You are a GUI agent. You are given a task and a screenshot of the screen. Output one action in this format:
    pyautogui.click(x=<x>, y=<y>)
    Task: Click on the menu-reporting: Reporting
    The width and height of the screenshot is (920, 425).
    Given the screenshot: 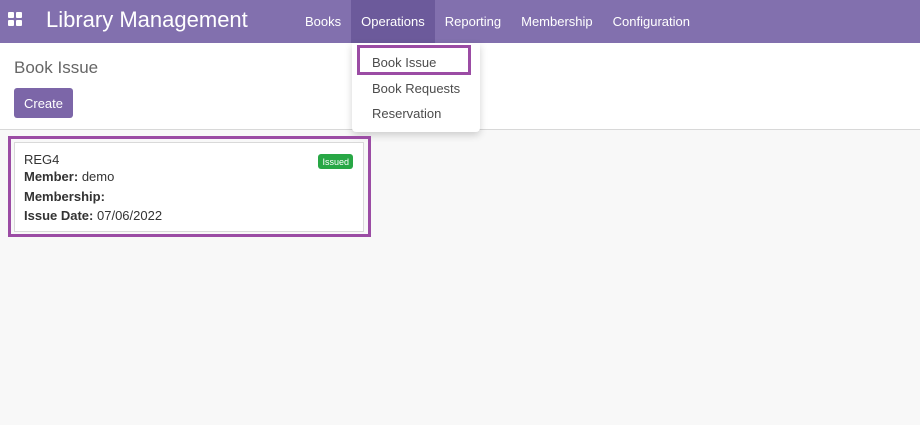 What is the action you would take?
    pyautogui.click(x=473, y=21)
    